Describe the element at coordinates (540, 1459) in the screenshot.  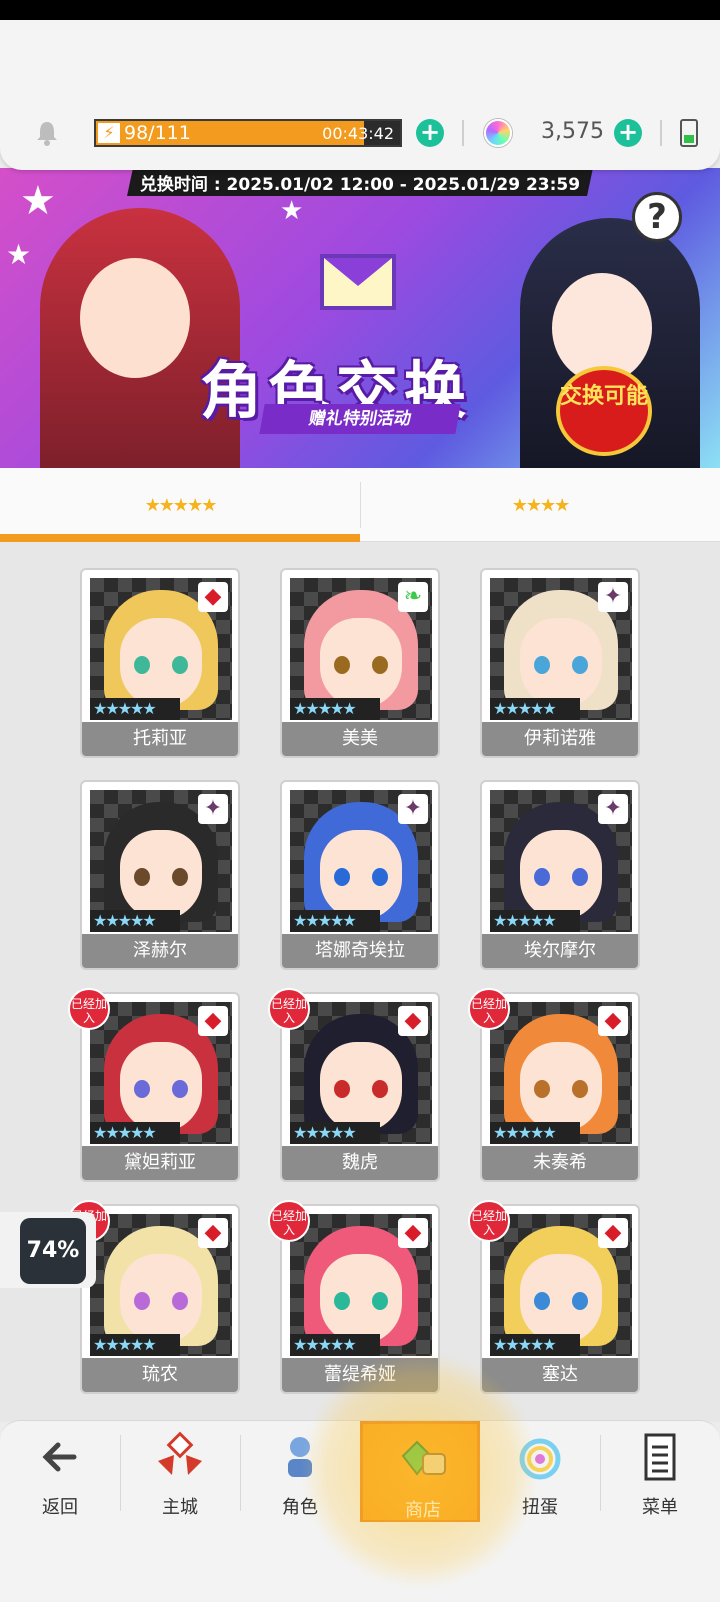
I see `gacha-icon` at that location.